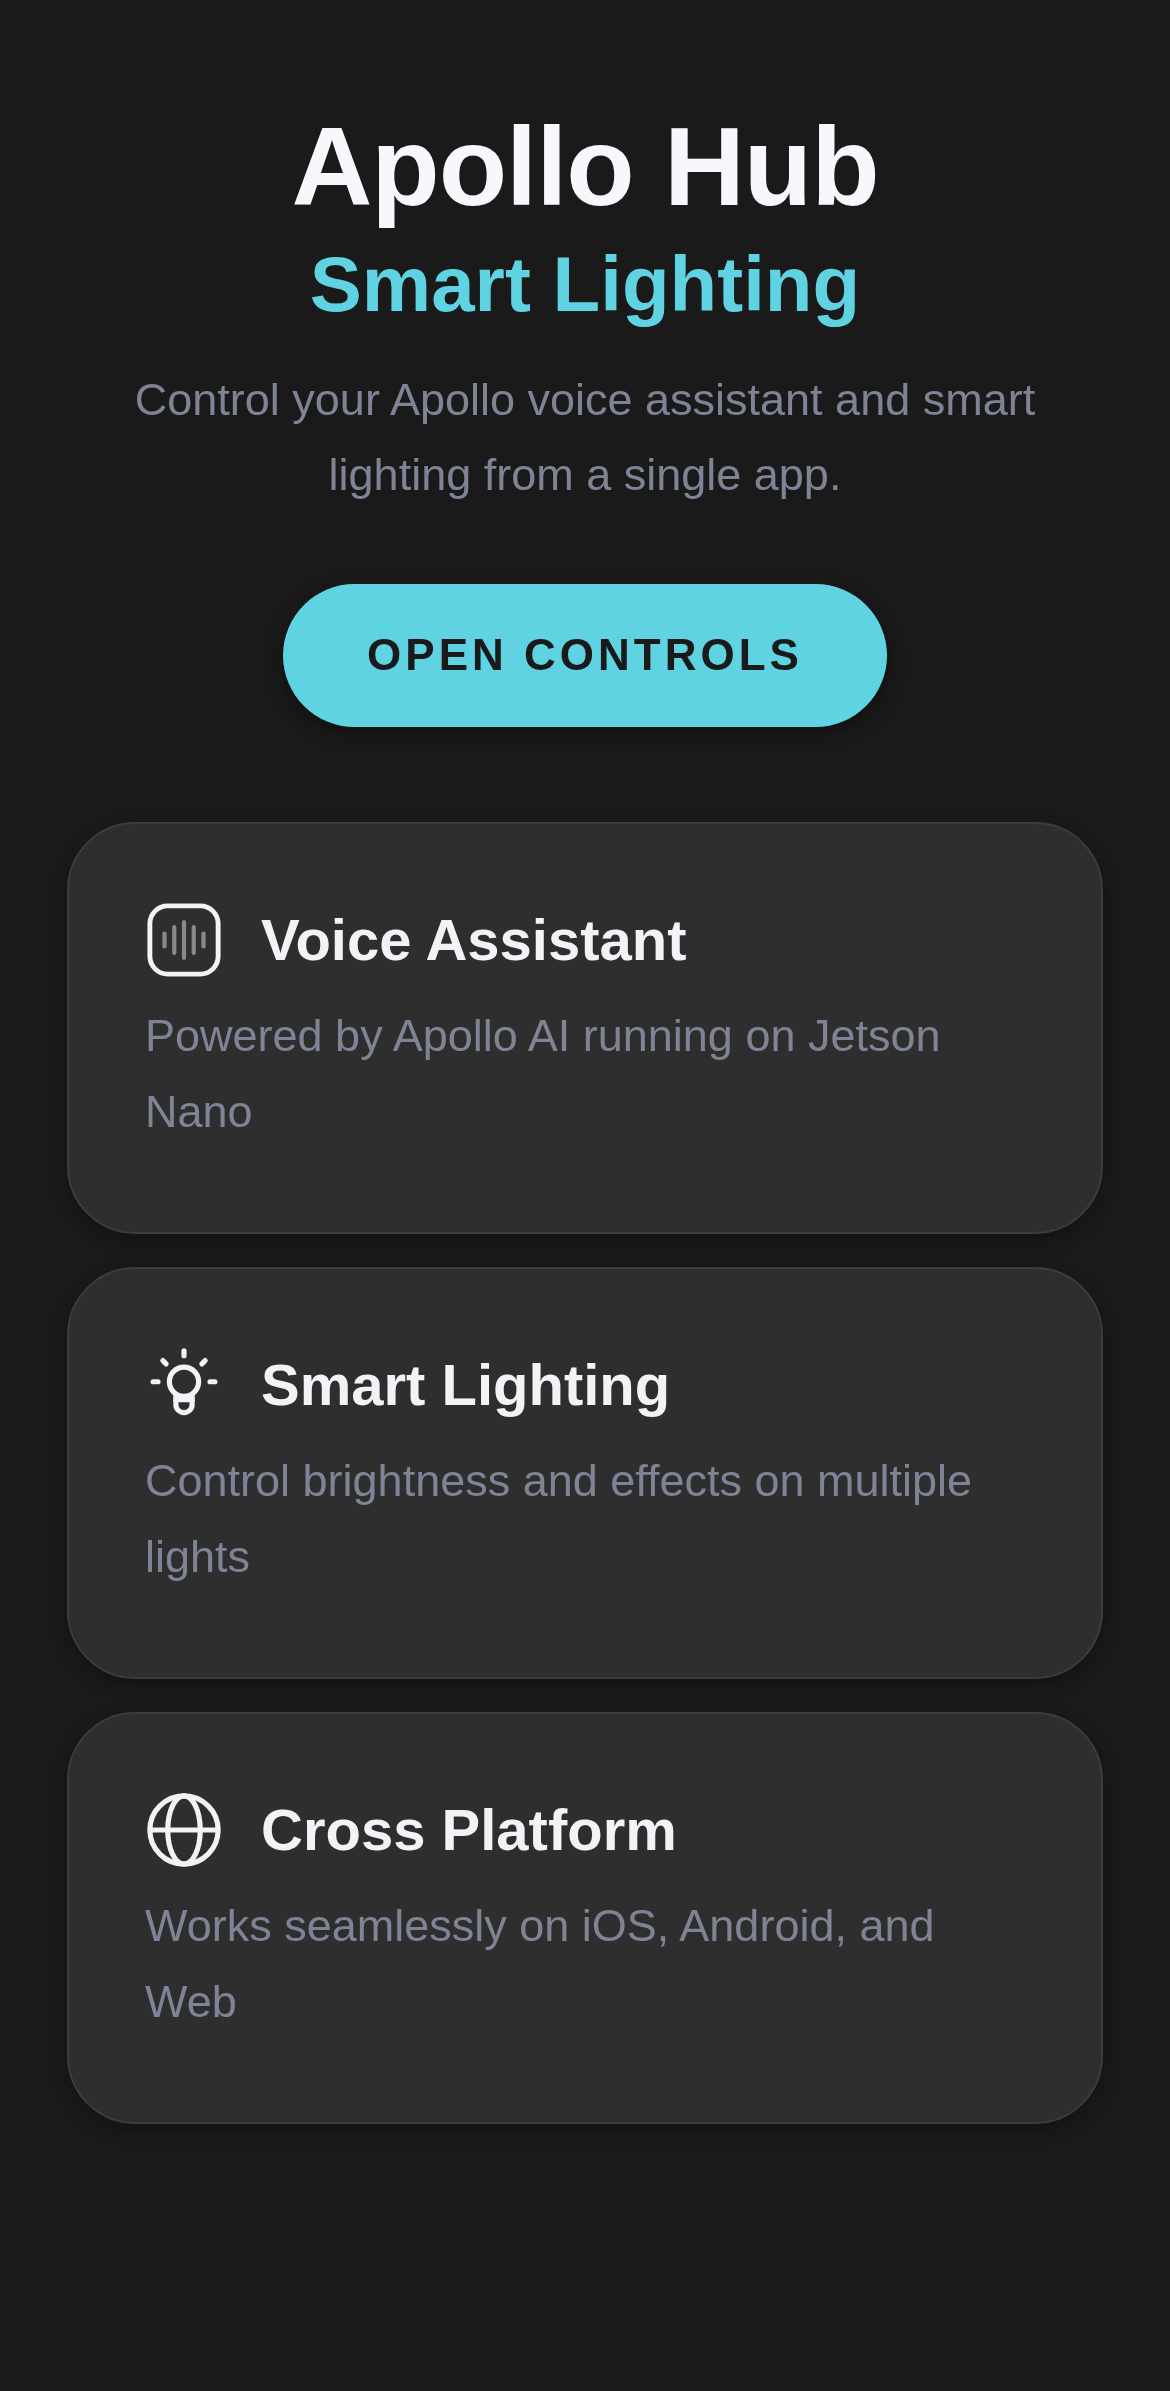 The height and width of the screenshot is (2391, 1170). I want to click on app-title: Apollo Hub, so click(585, 167).